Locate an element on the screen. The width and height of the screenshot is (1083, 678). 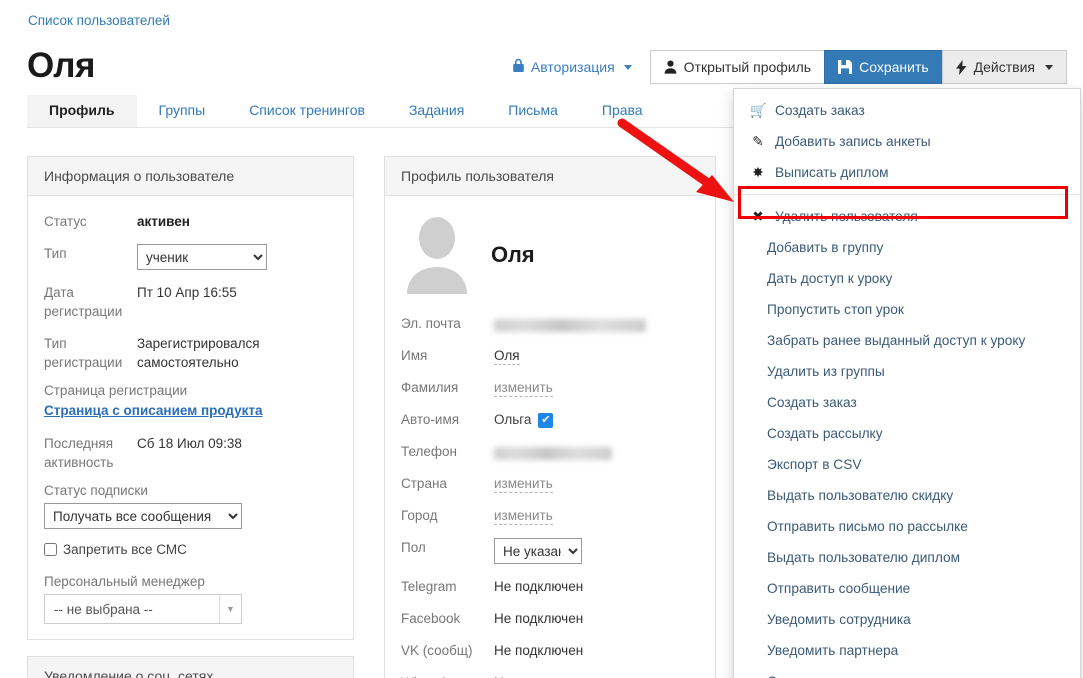
menu-separator is located at coordinates (907, 194).